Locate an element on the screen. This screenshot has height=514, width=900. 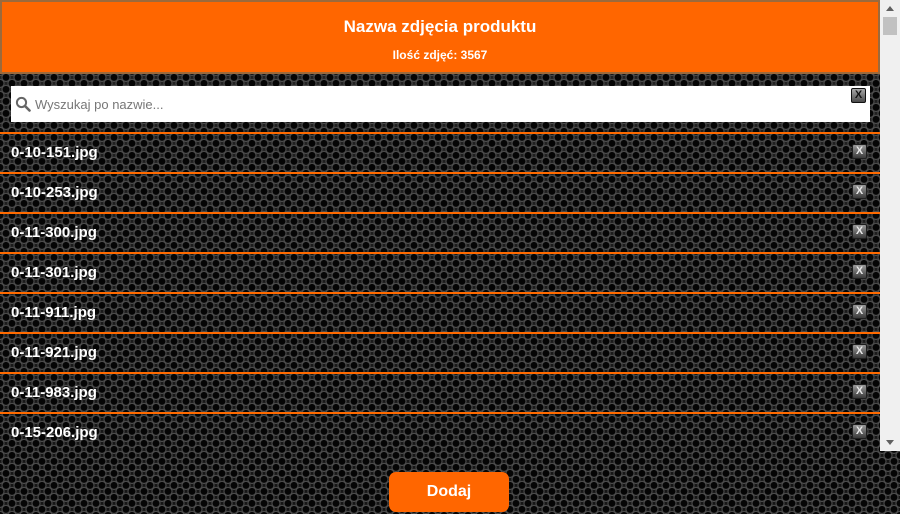
scrollbar-thumb is located at coordinates (890, 26).